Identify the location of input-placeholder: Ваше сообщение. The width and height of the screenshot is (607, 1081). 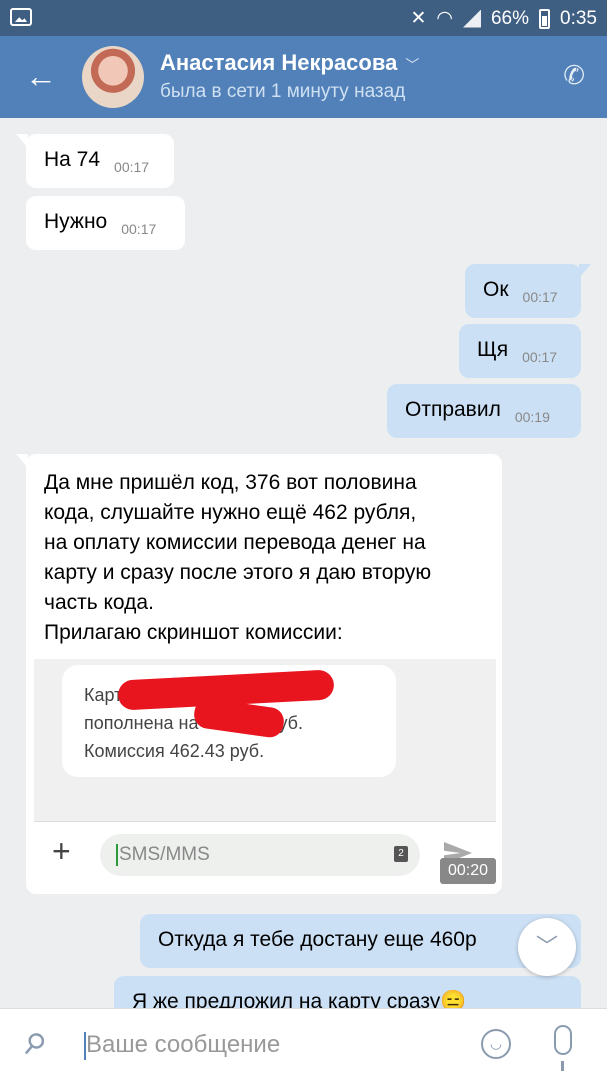
(183, 1044).